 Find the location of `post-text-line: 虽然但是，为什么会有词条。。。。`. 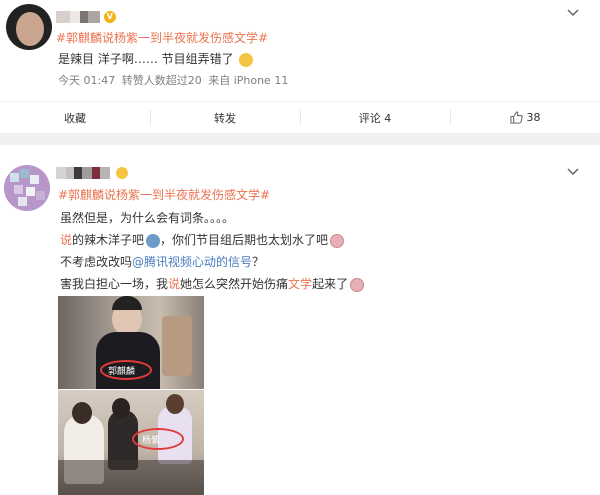

post-text-line: 虽然但是，为什么会有词条。。。。 is located at coordinates (147, 217).